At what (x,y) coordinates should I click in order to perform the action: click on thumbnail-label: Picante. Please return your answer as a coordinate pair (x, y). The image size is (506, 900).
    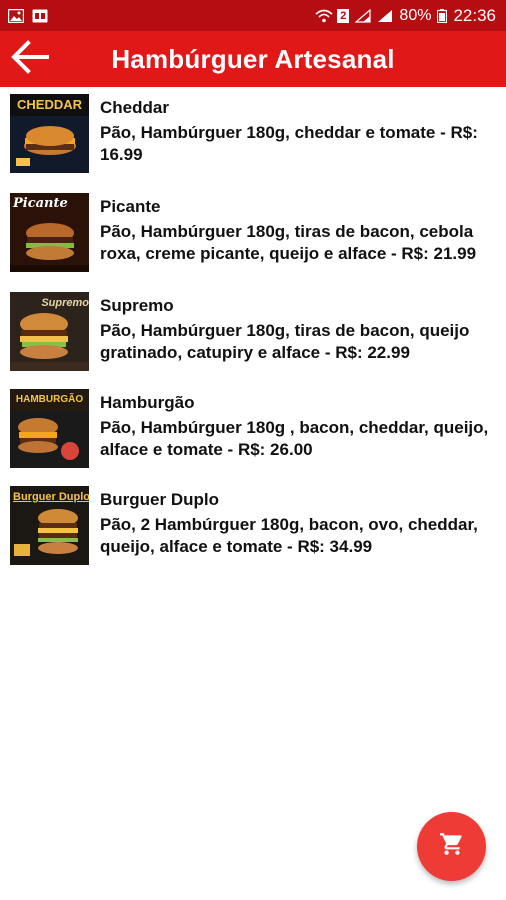
    Looking at the image, I should click on (40, 203).